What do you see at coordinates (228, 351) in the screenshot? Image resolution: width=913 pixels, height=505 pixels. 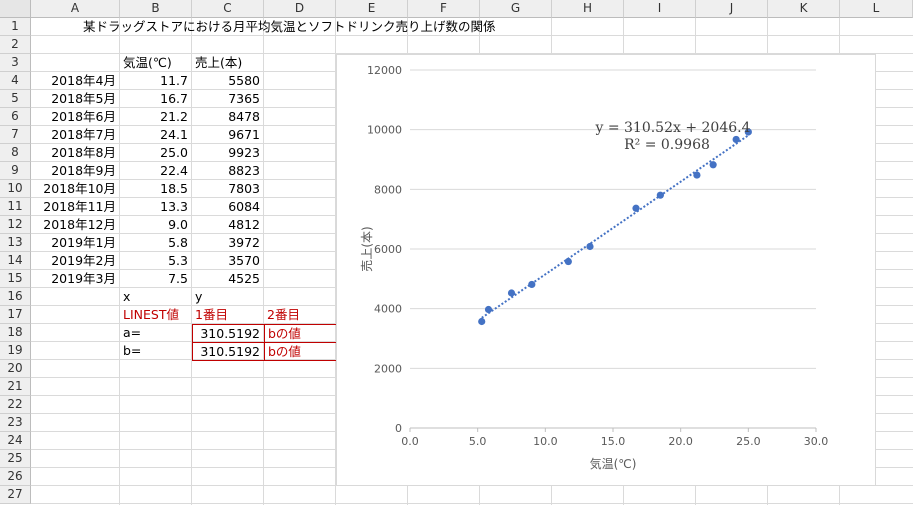 I see `b-value-cell: 310.5192` at bounding box center [228, 351].